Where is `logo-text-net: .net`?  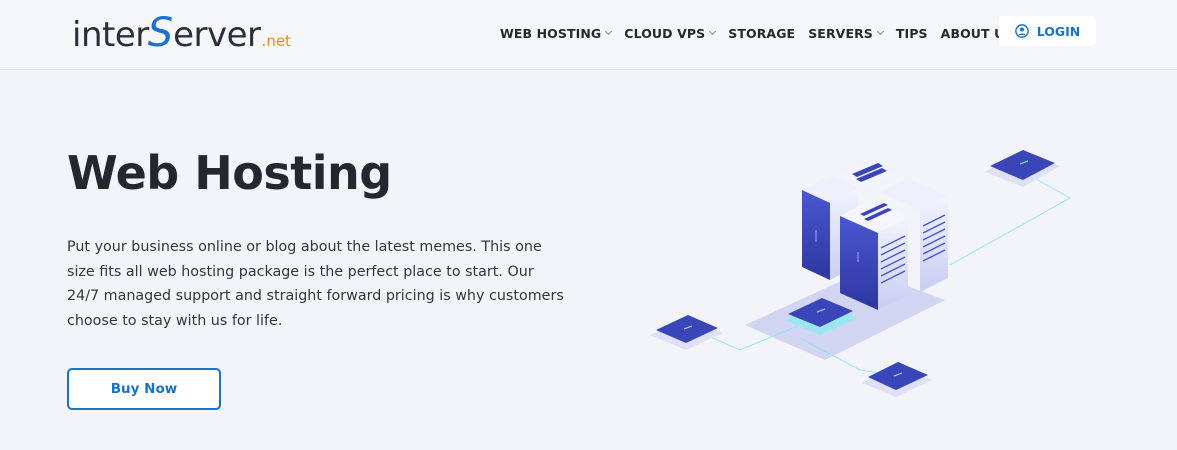 logo-text-net: .net is located at coordinates (276, 41).